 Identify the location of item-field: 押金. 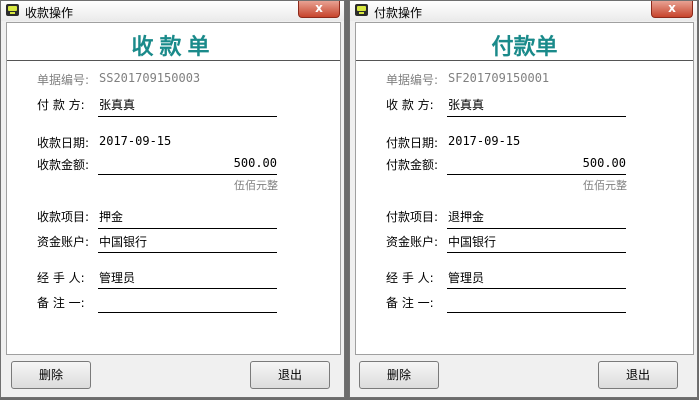
(111, 216).